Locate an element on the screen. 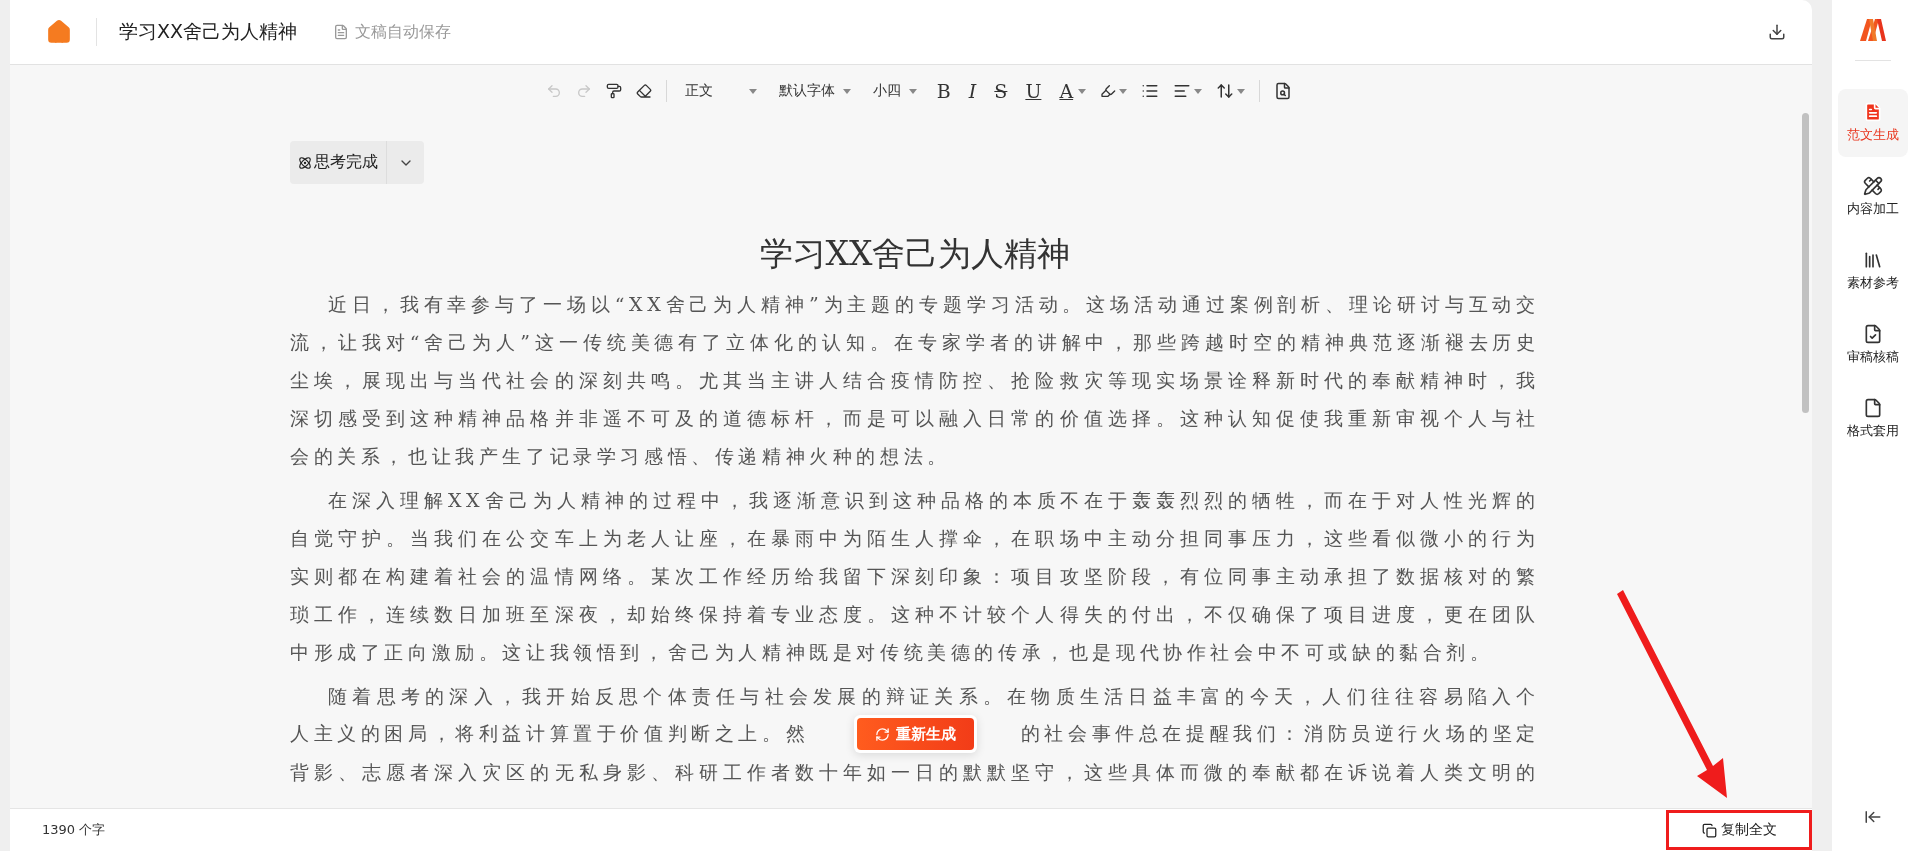 Image resolution: width=1914 pixels, height=851 pixels. font-dropdown: 默认字体 is located at coordinates (814, 91).